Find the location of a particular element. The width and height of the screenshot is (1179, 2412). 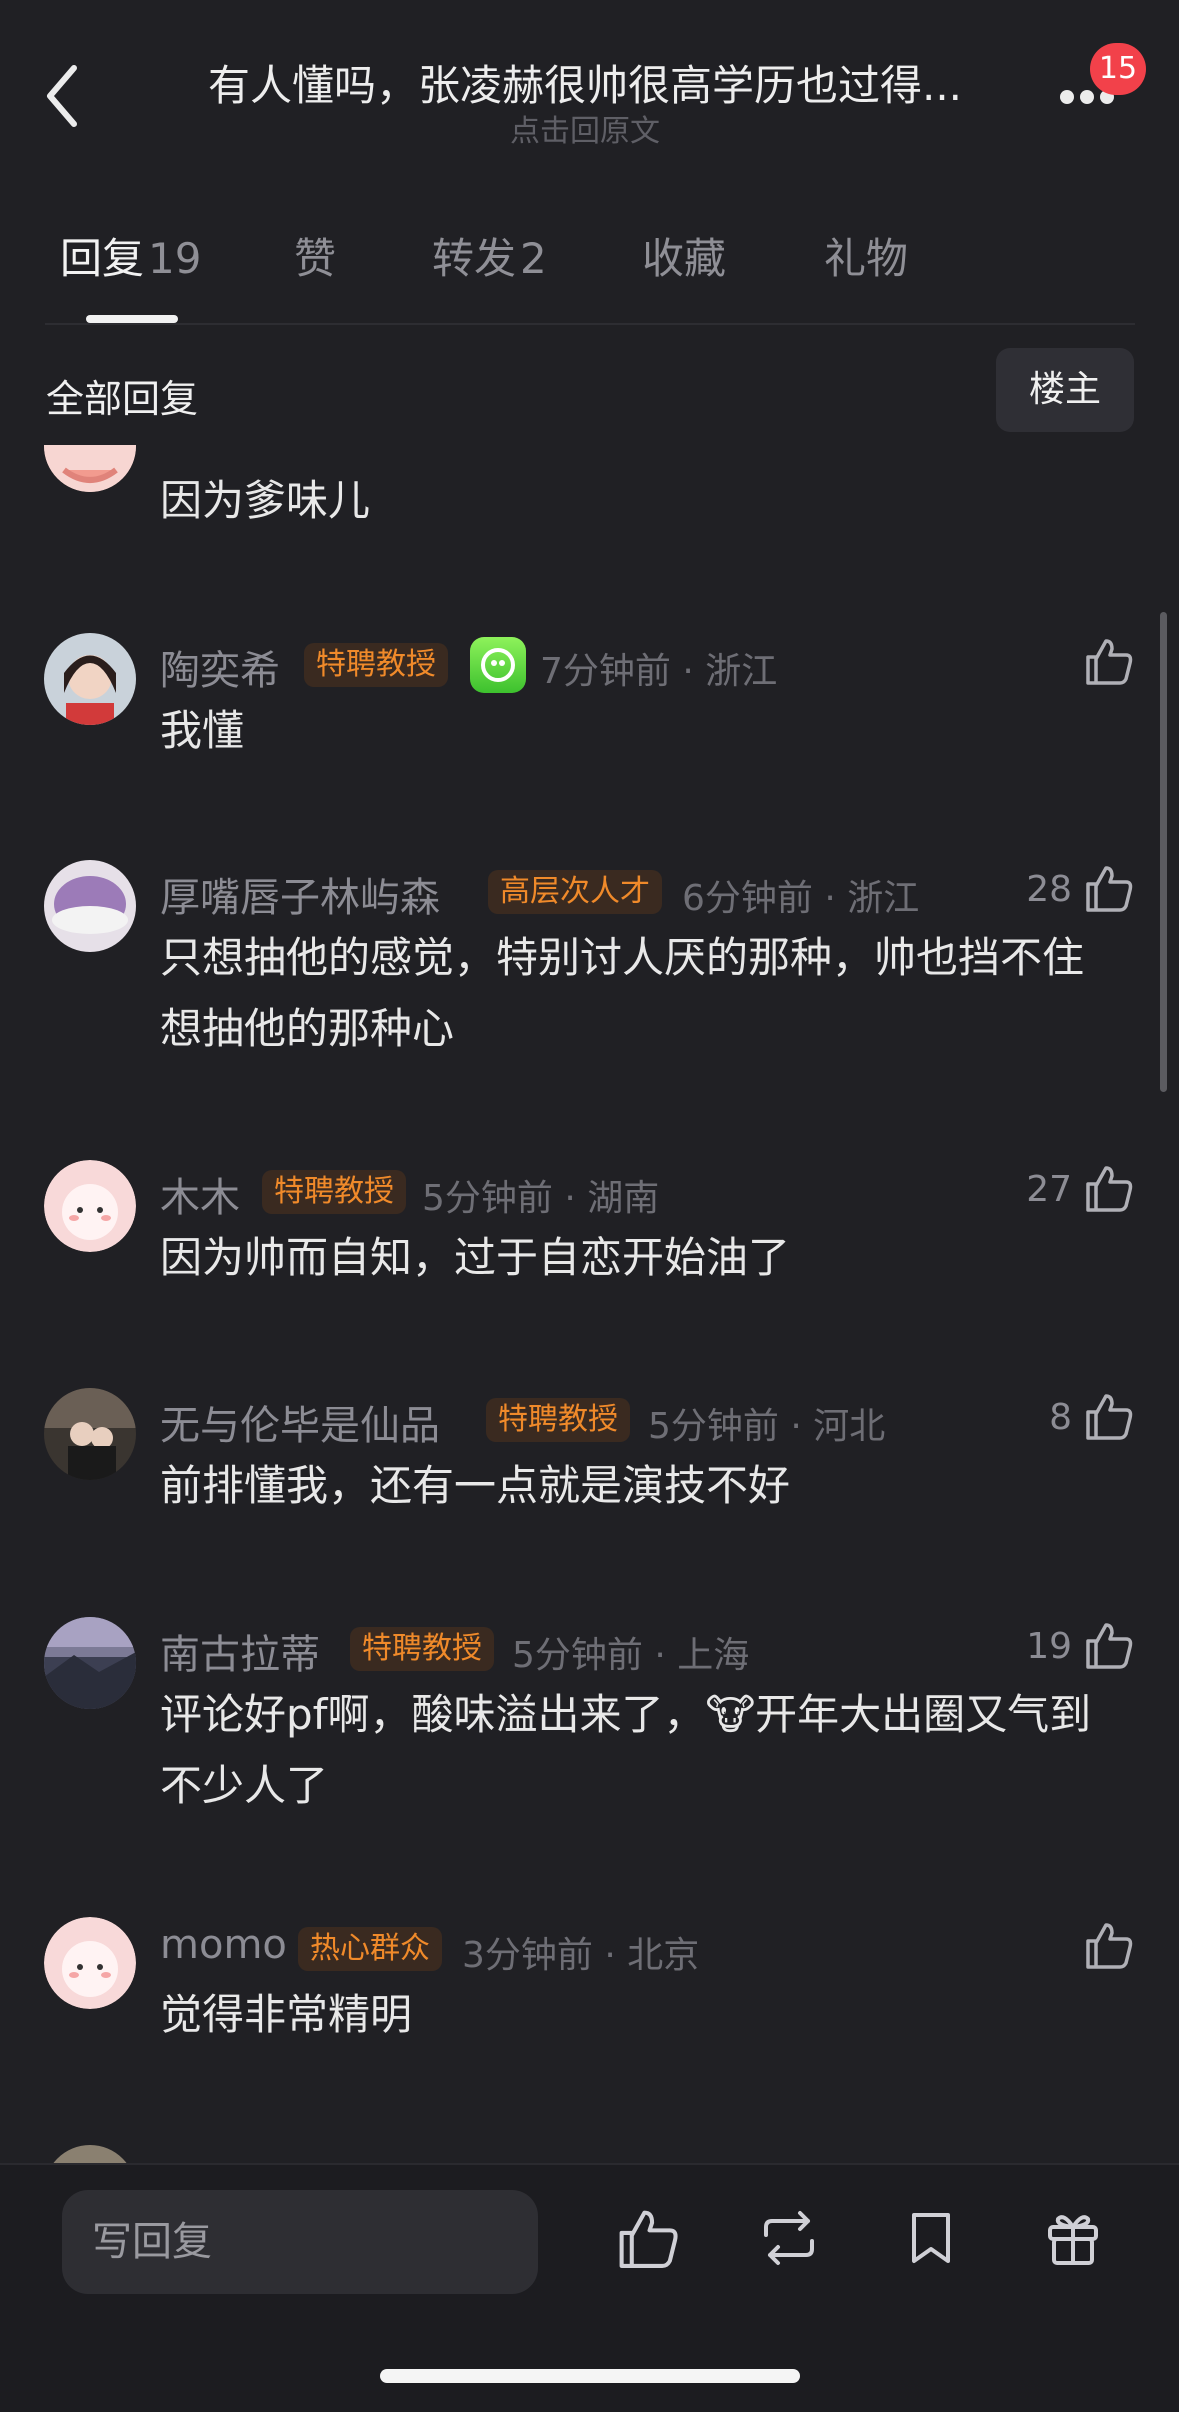

back-arrow-icon is located at coordinates (66, 95).